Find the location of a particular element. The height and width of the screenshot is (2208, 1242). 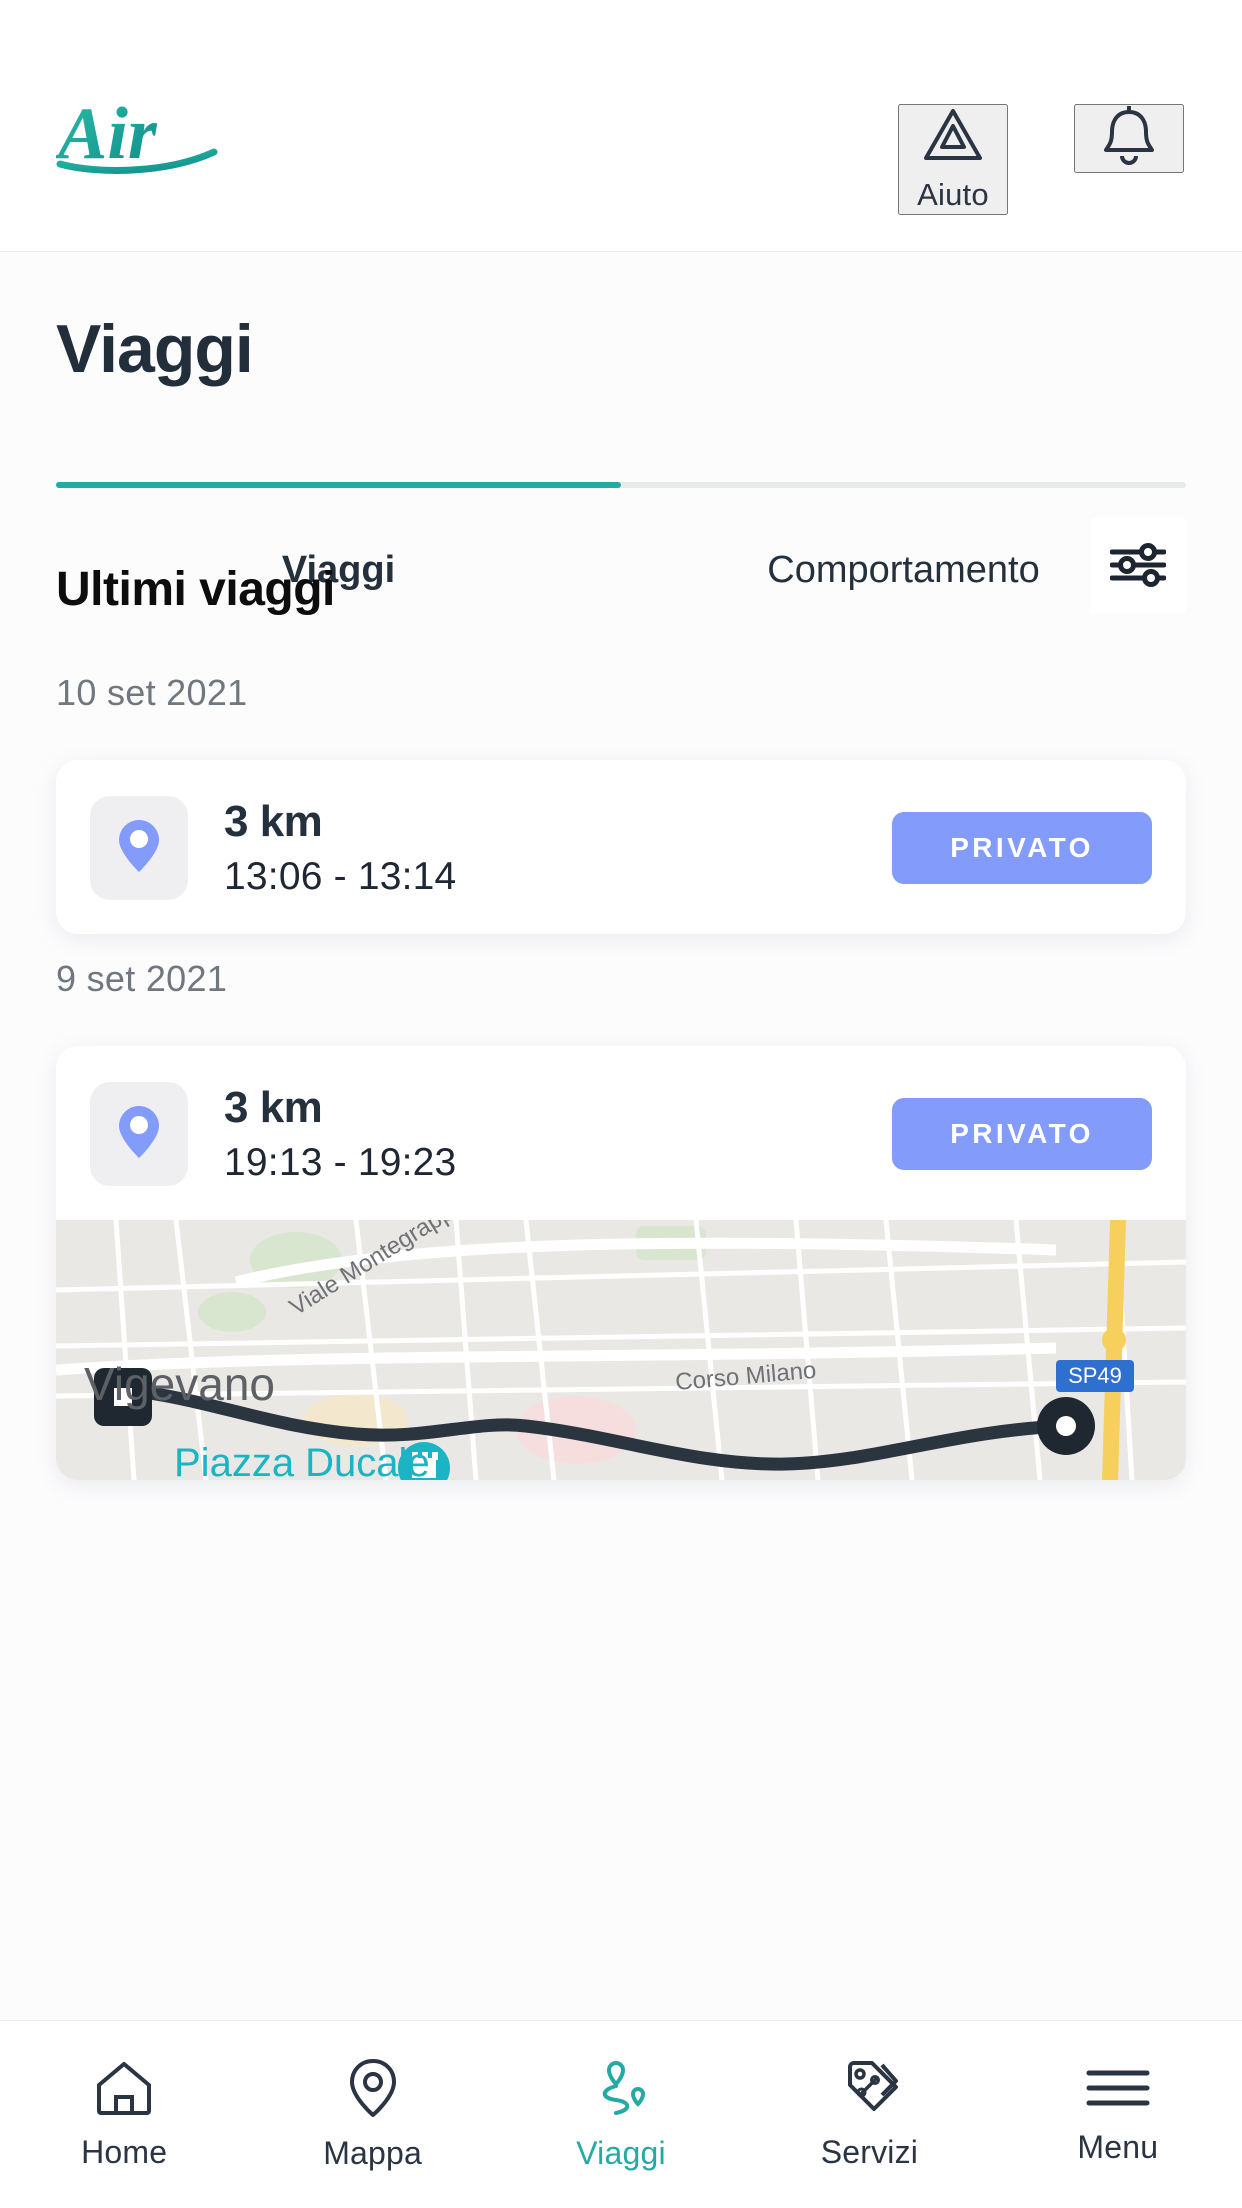

trip-info: 3 km 19:13 - 19:23 is located at coordinates (558, 1134).